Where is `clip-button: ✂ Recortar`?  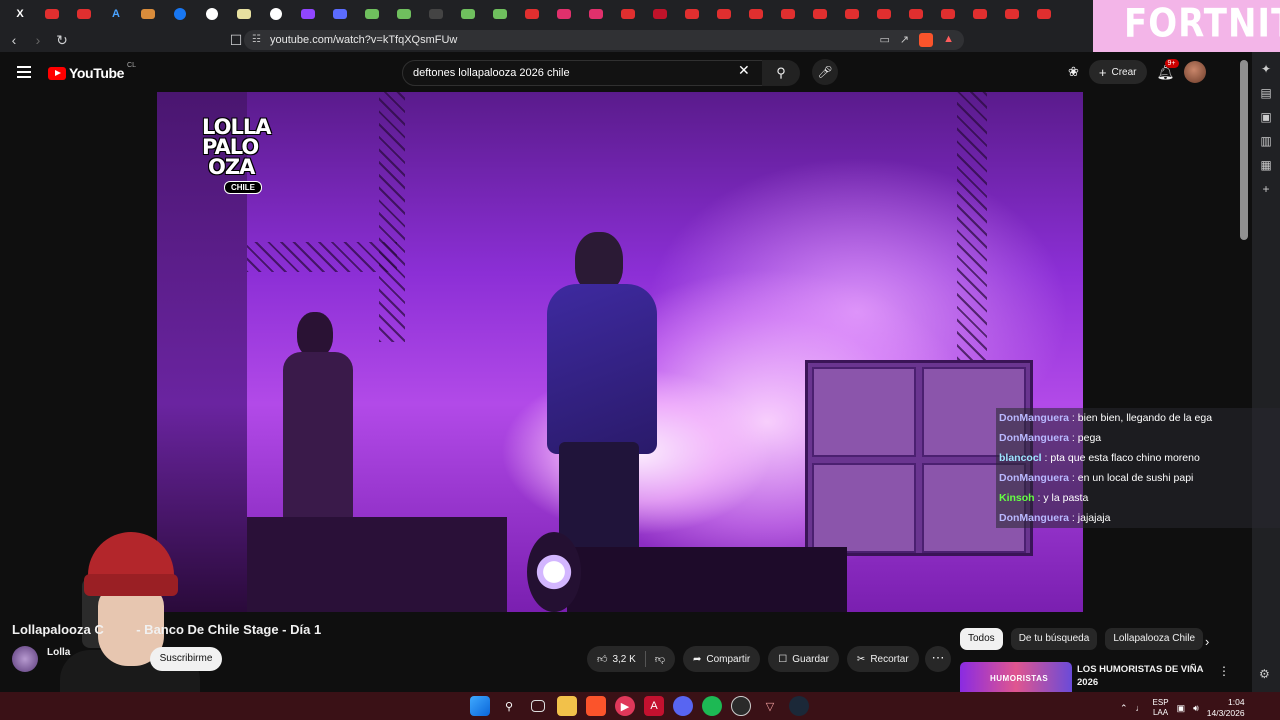
clip-button: ✂ Recortar is located at coordinates (882, 659).